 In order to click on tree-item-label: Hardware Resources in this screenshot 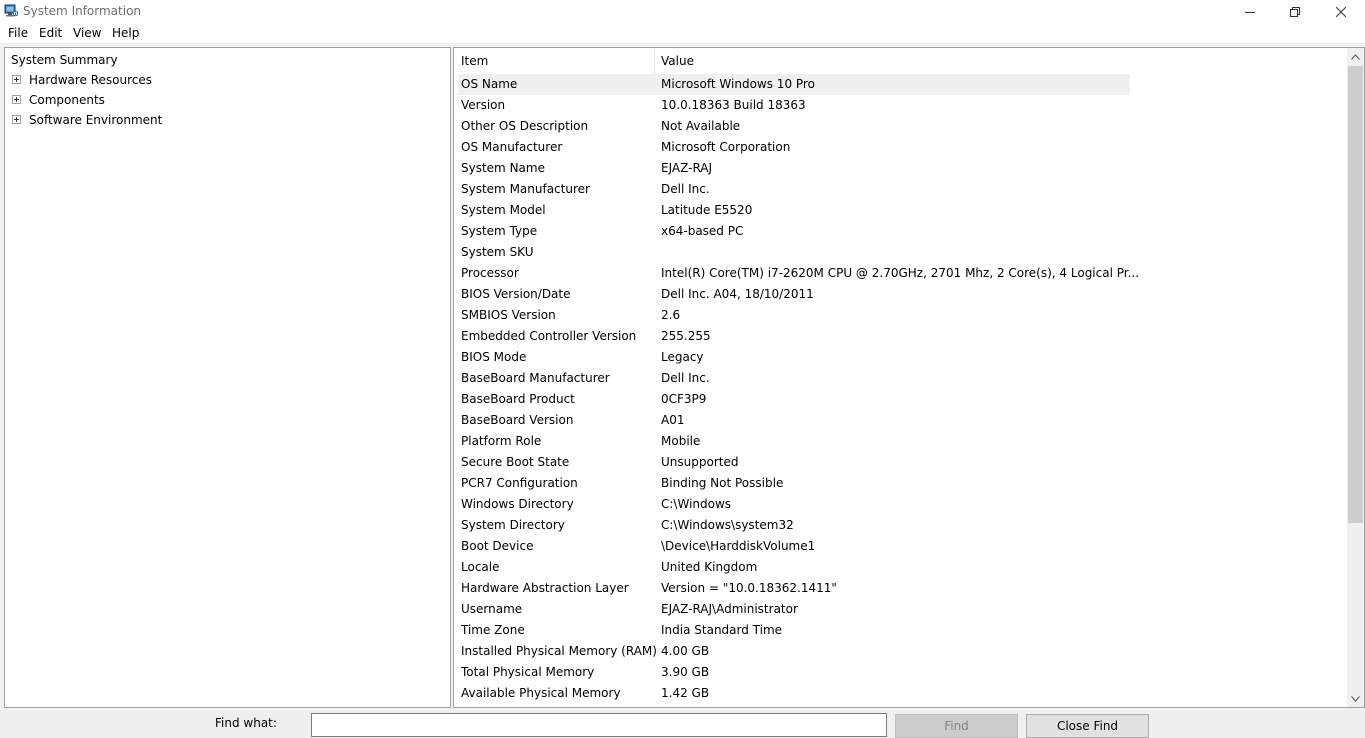, I will do `click(90, 80)`.